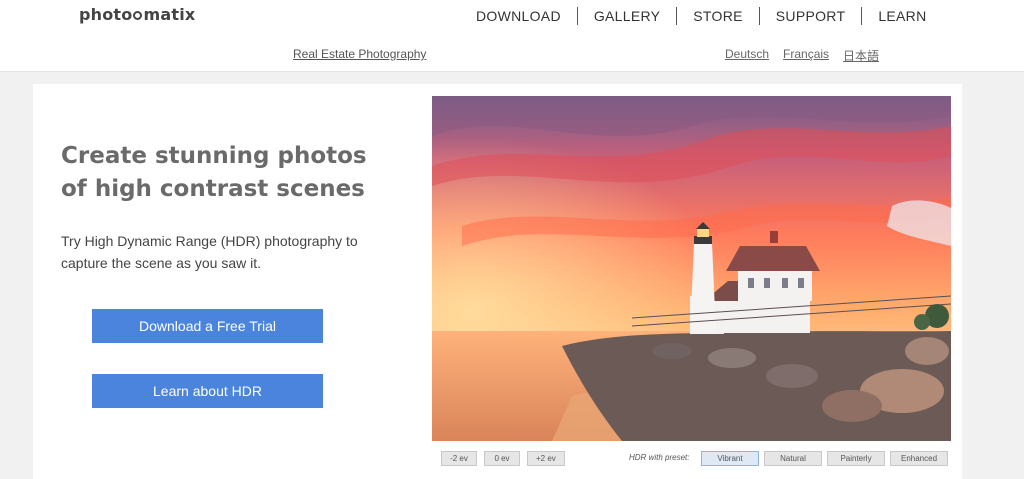 Image resolution: width=1024 pixels, height=479 pixels. I want to click on preset-painterly-button: Painterly, so click(856, 458).